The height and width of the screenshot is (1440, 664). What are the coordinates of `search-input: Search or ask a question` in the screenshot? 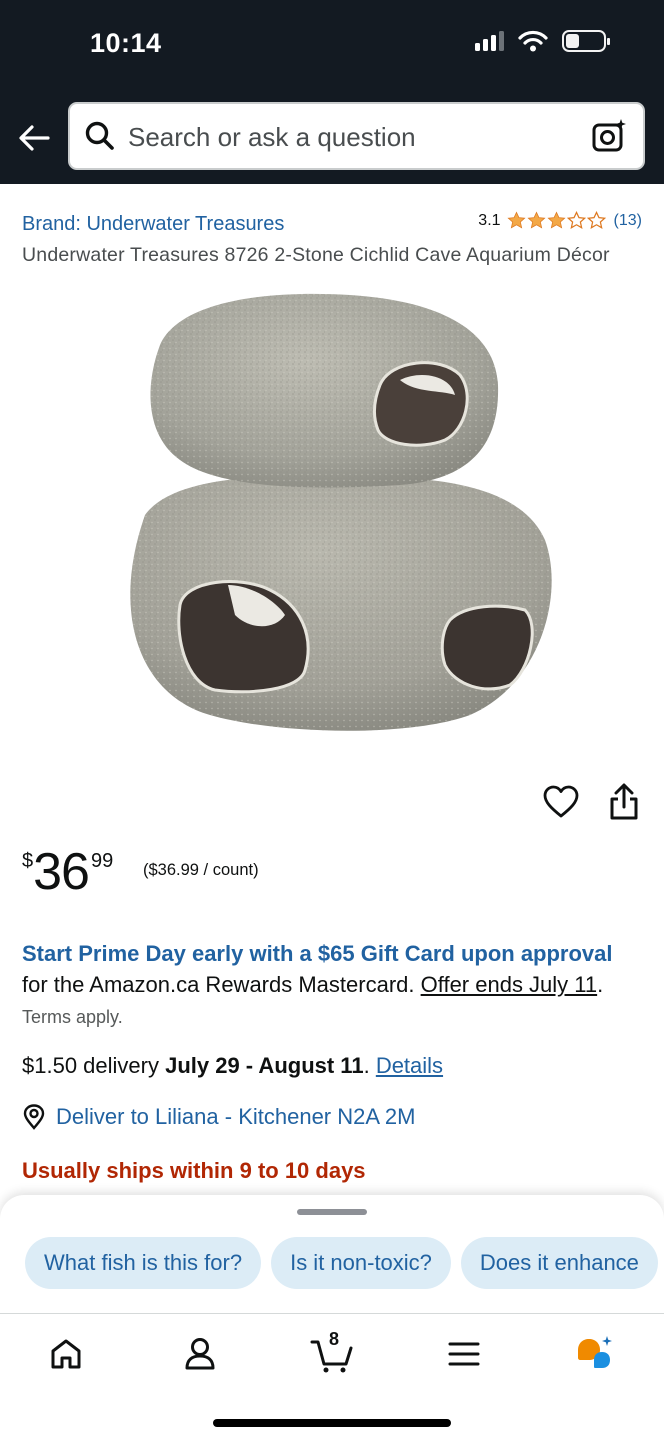 It's located at (272, 137).